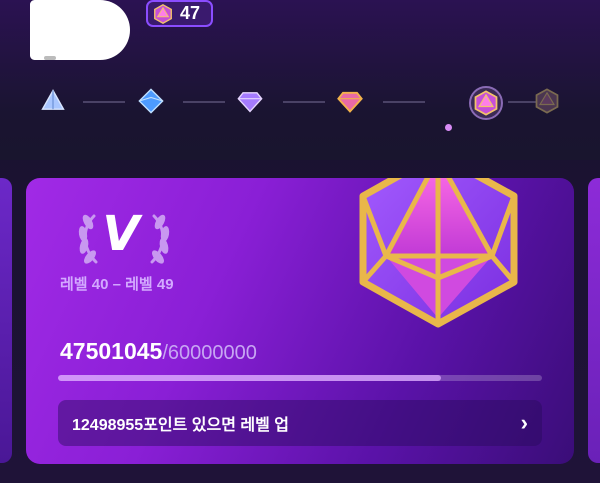 This screenshot has width=600, height=483. I want to click on tier-track, so click(303, 103).